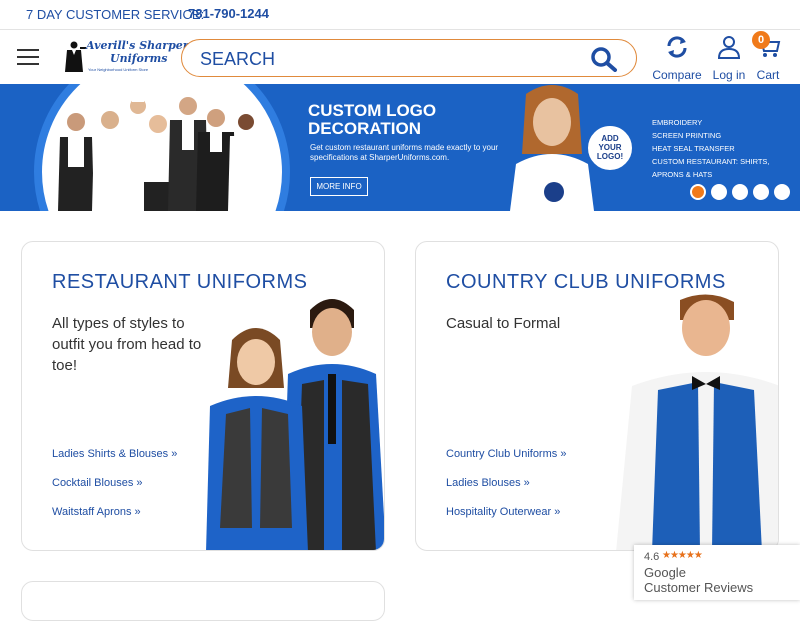  Describe the element at coordinates (115, 14) in the screenshot. I see `customer-service-label: 7 DAY CUSTOMER SERVICE:` at that location.